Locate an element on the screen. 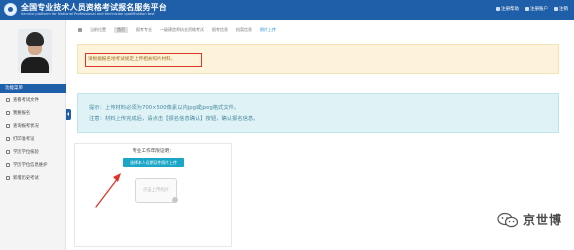  watermark-text: 京世博 is located at coordinates (543, 220).